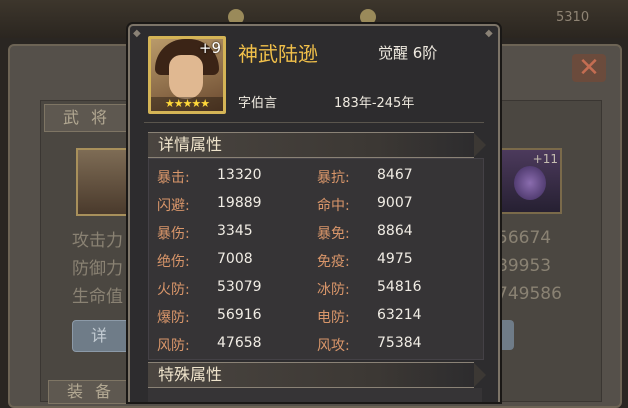 The height and width of the screenshot is (408, 628). I want to click on attribute-value: 4975, so click(395, 259).